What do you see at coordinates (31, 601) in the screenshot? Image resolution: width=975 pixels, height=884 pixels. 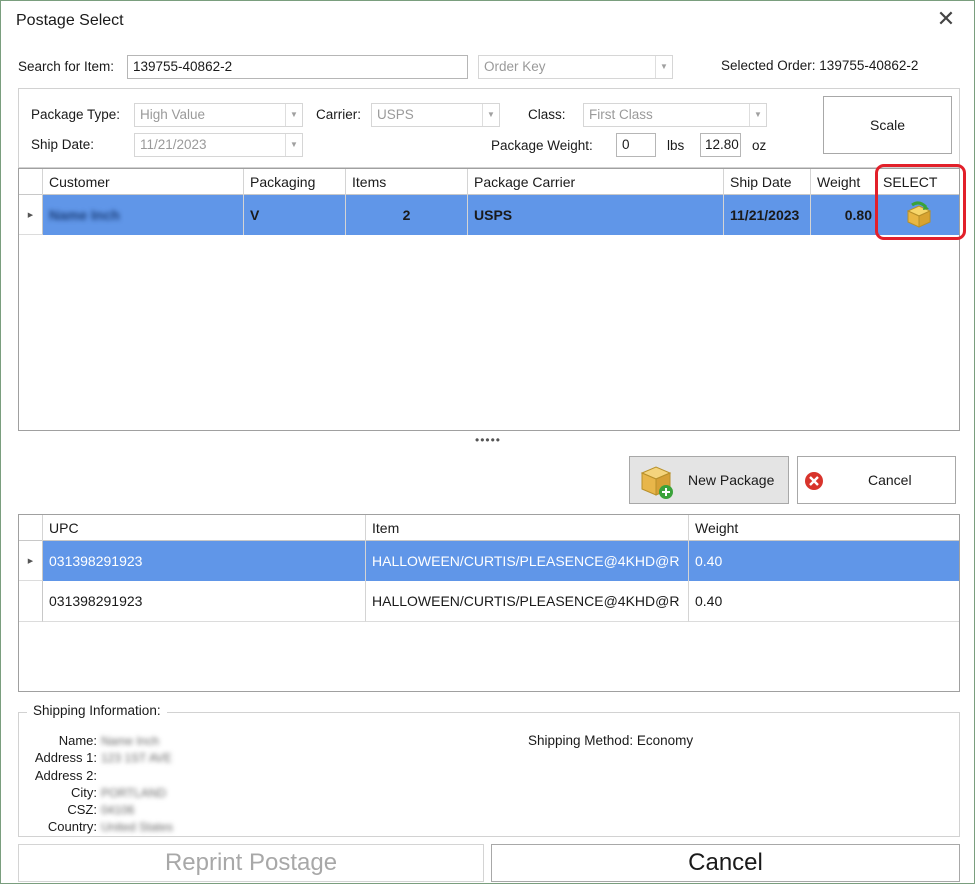 I see `row-header` at bounding box center [31, 601].